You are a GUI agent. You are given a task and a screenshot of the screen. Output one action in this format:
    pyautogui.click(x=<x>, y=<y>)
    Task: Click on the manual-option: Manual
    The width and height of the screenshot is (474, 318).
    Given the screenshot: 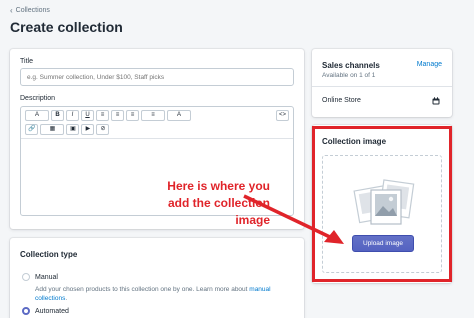 What is the action you would take?
    pyautogui.click(x=40, y=277)
    